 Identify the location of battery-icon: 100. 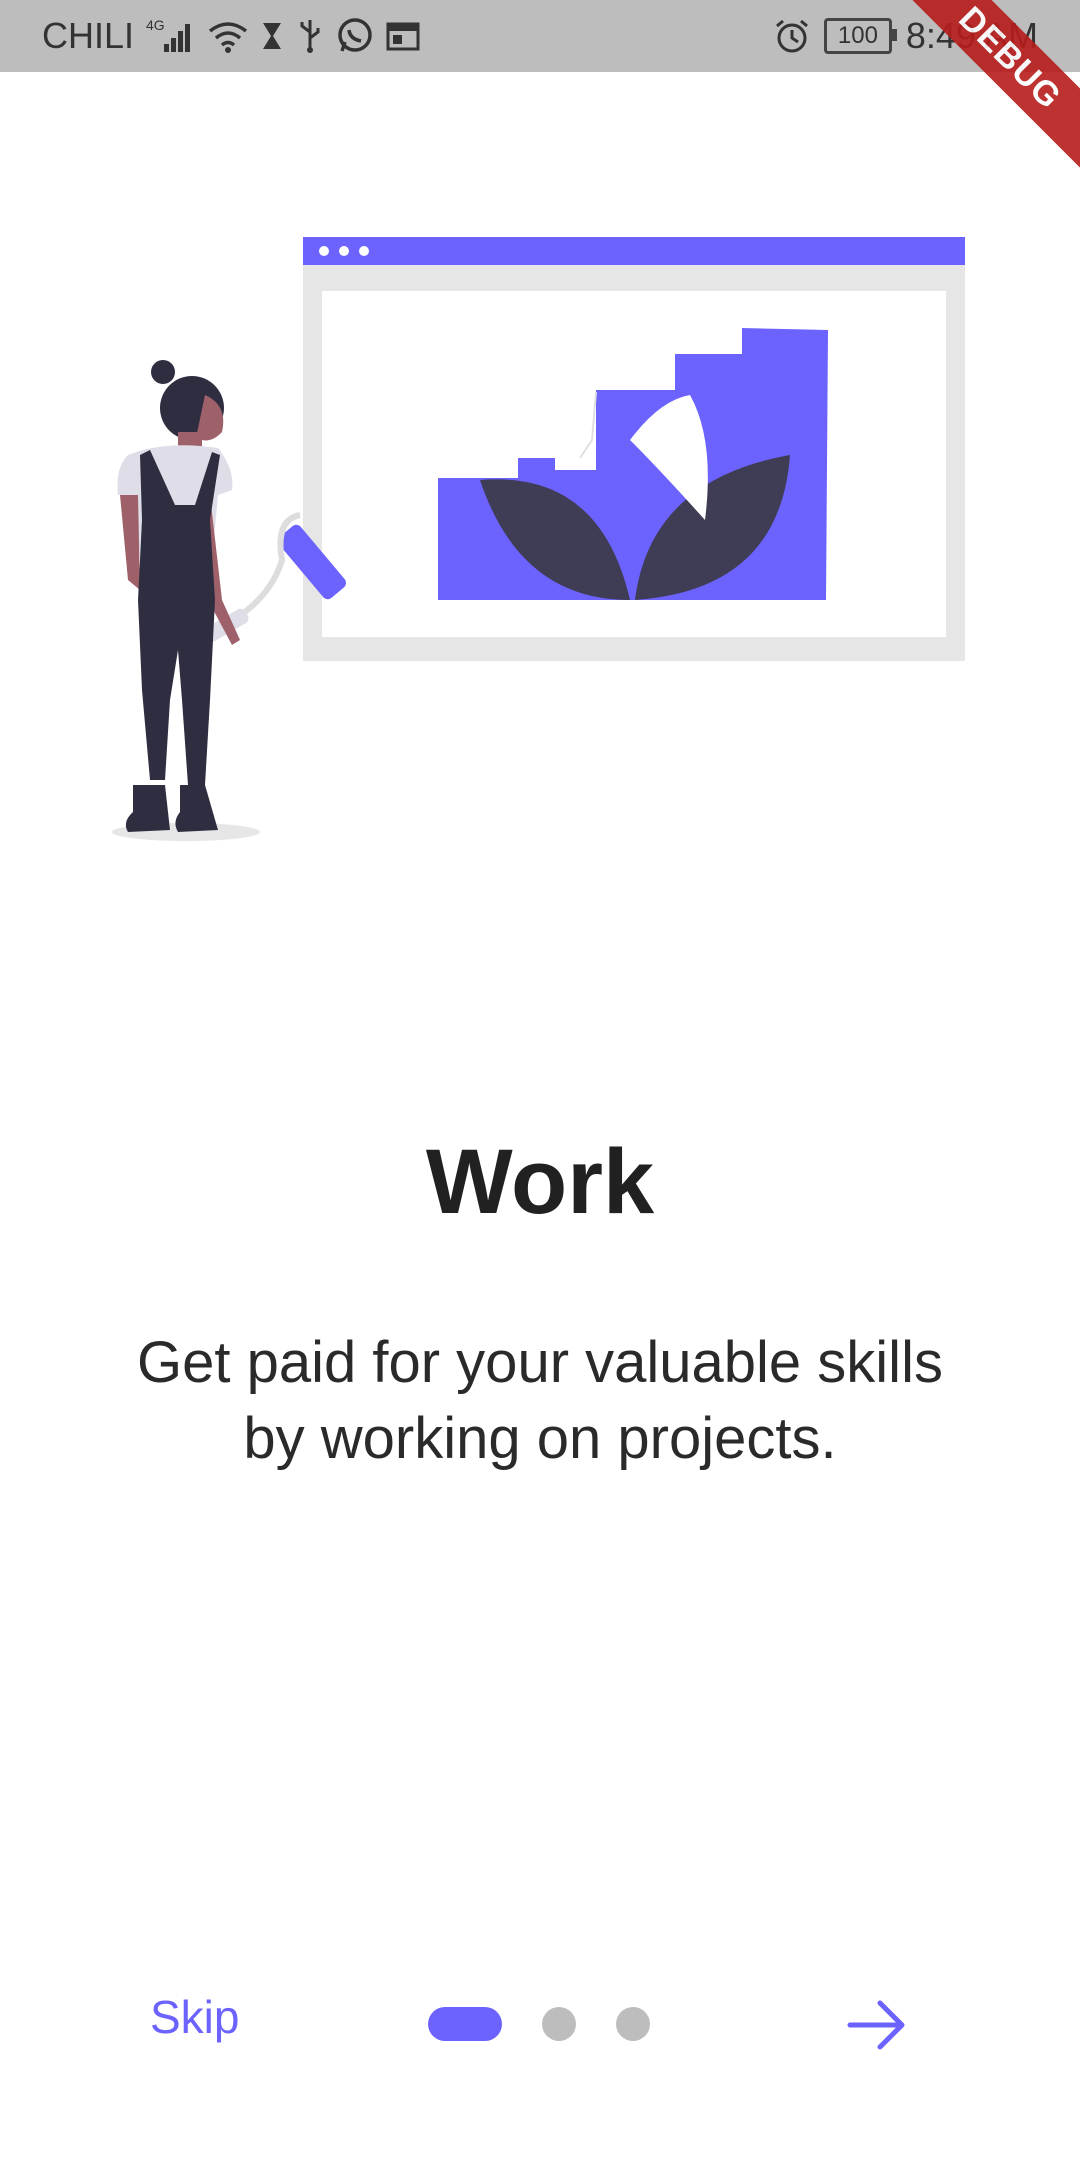
(860, 36).